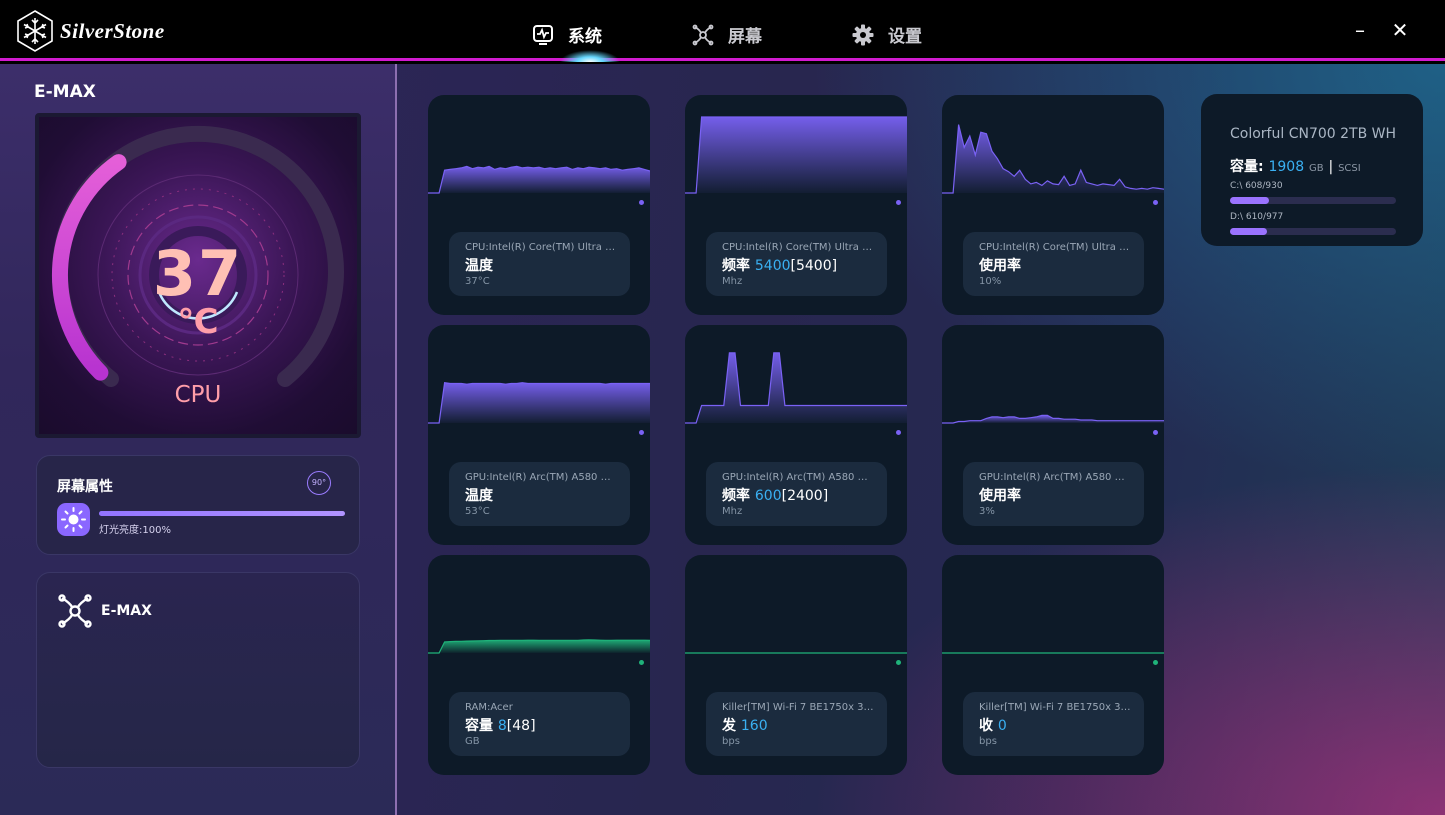  Describe the element at coordinates (905, 37) in the screenshot. I see `tab-settings-label: 设置` at that location.